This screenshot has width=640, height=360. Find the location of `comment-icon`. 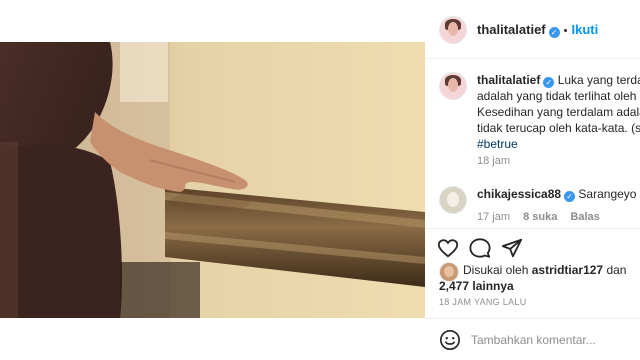

comment-icon is located at coordinates (480, 248).